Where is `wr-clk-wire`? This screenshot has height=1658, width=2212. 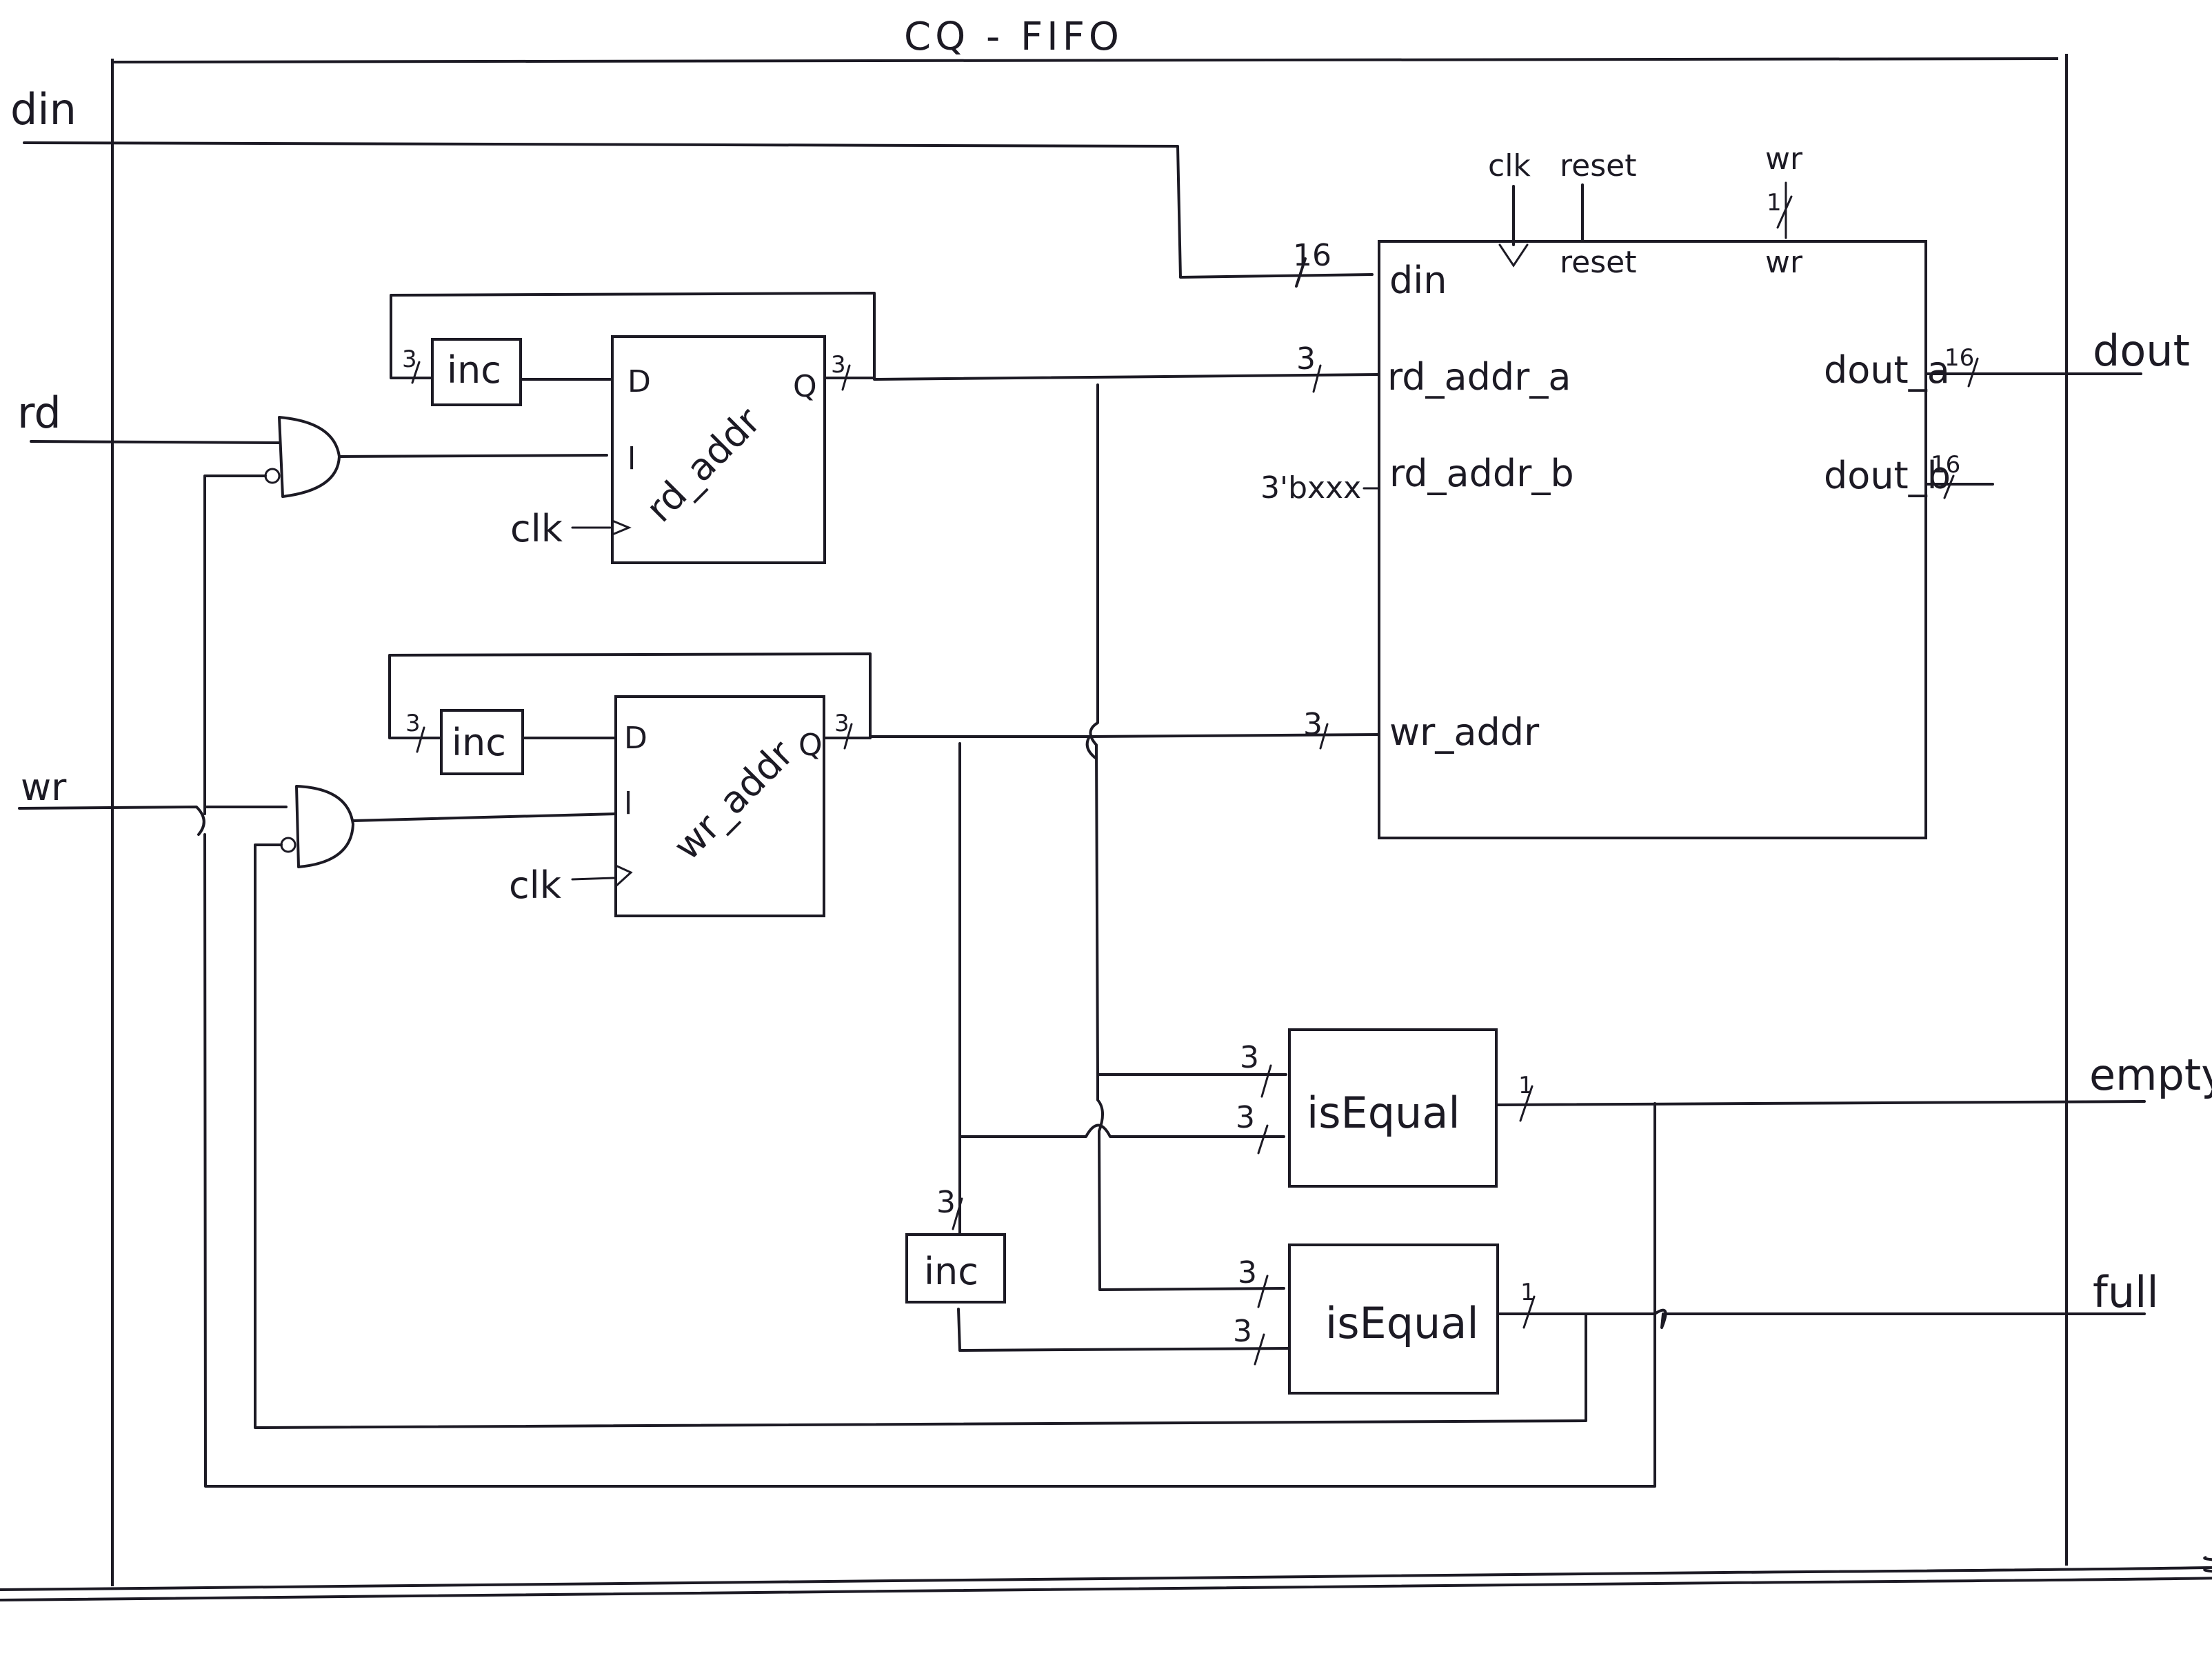 wr-clk-wire is located at coordinates (593, 879).